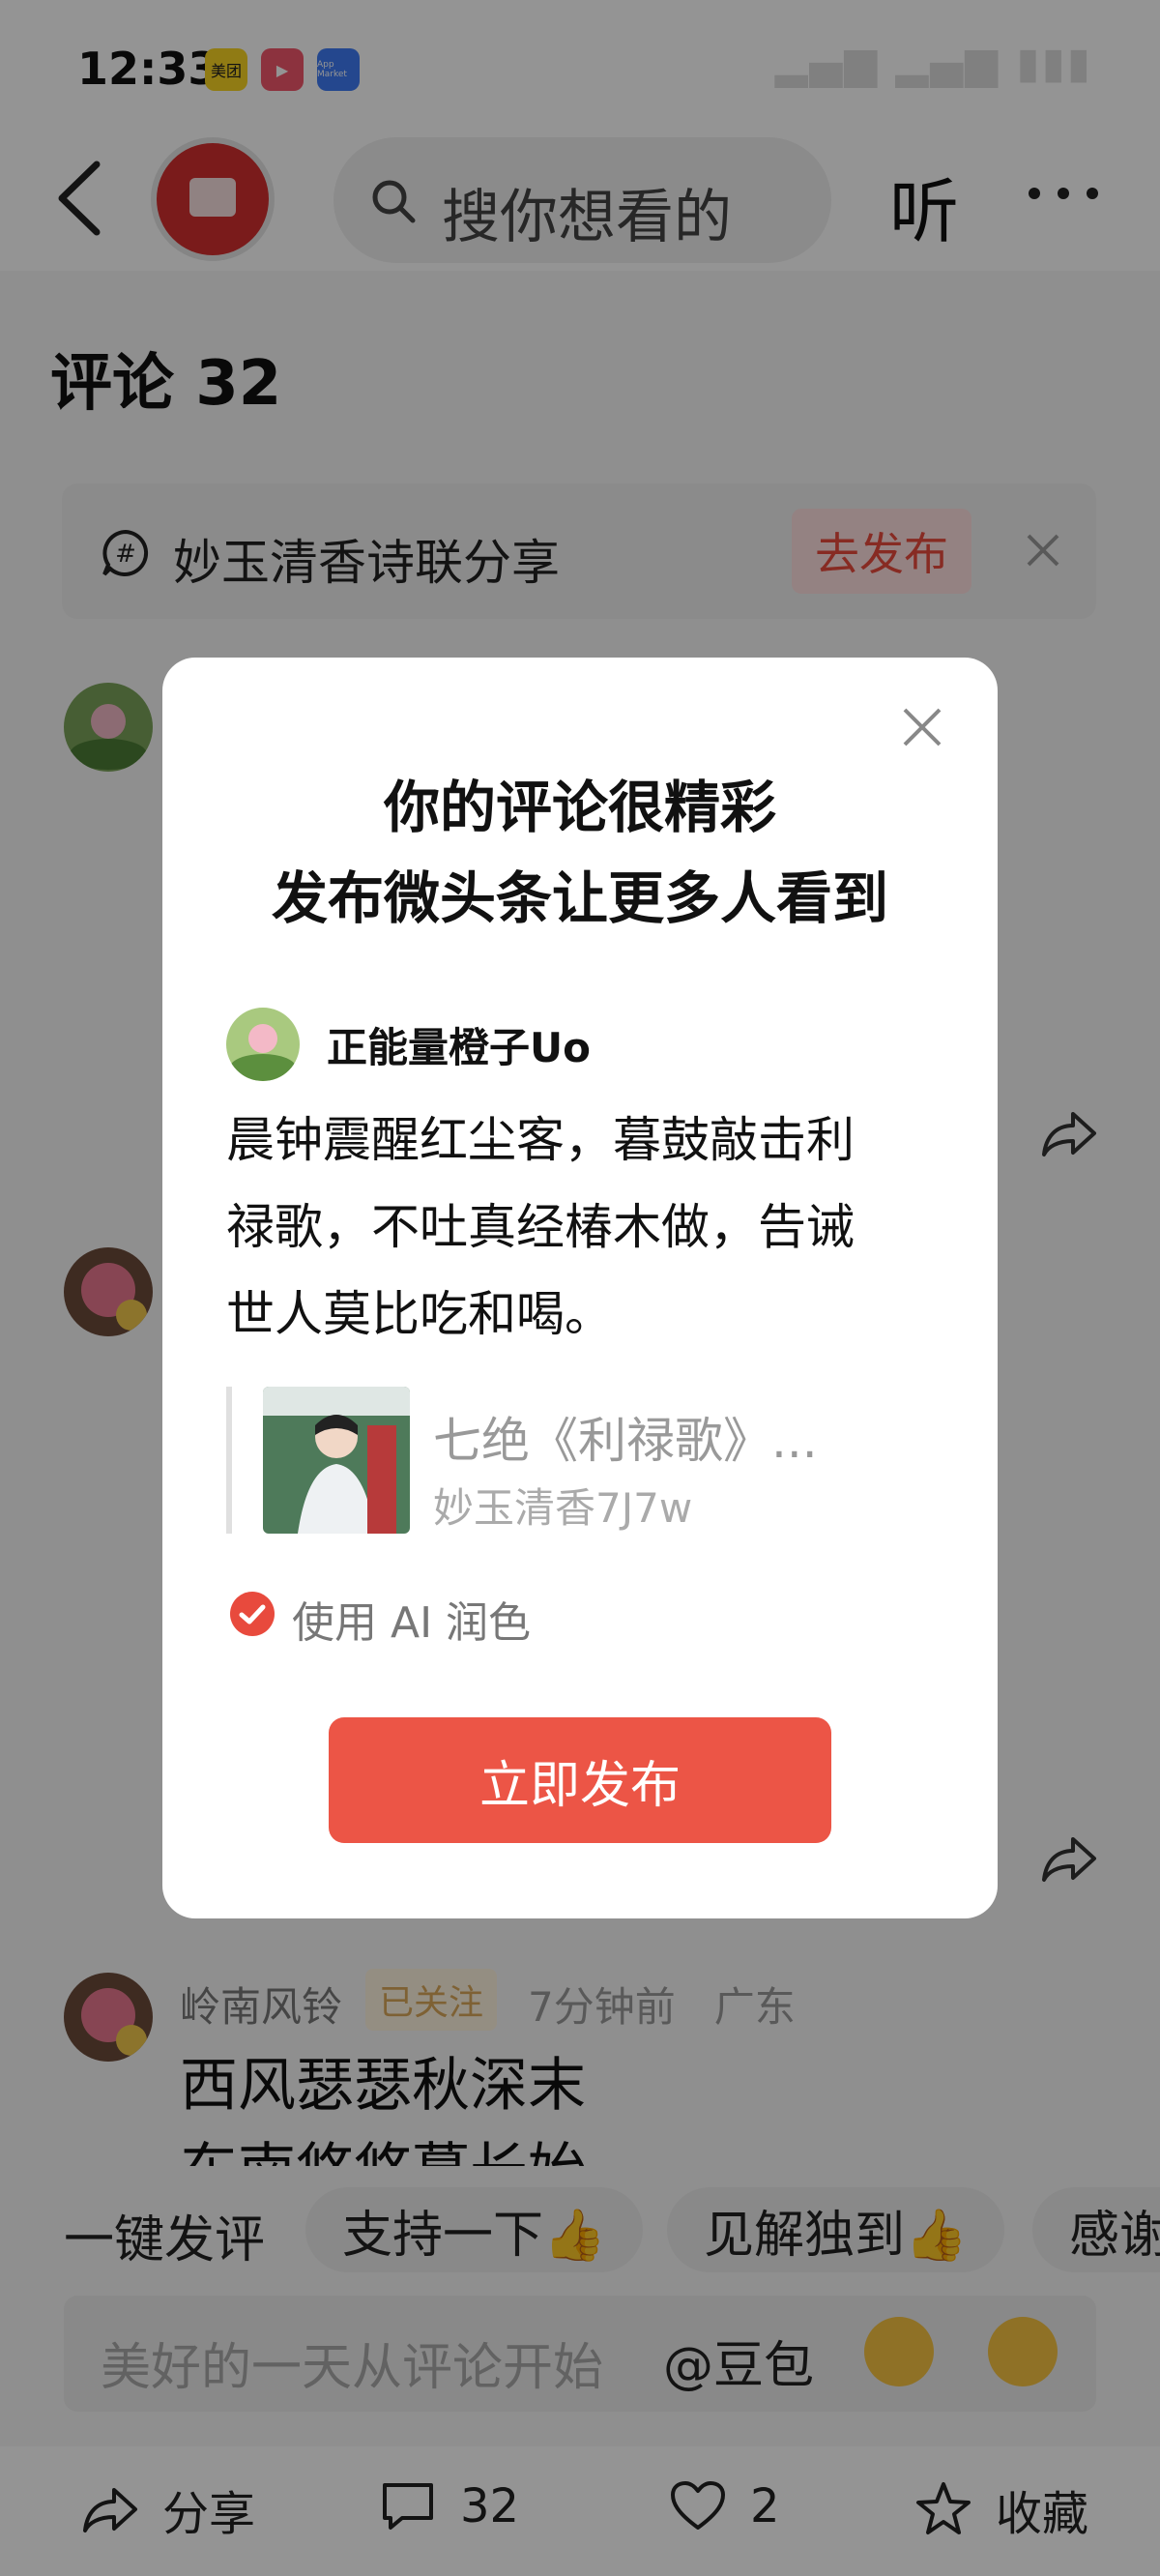 The height and width of the screenshot is (2576, 1160). What do you see at coordinates (412, 1619) in the screenshot?
I see `ai-polish-label: 使用 AI 润色` at bounding box center [412, 1619].